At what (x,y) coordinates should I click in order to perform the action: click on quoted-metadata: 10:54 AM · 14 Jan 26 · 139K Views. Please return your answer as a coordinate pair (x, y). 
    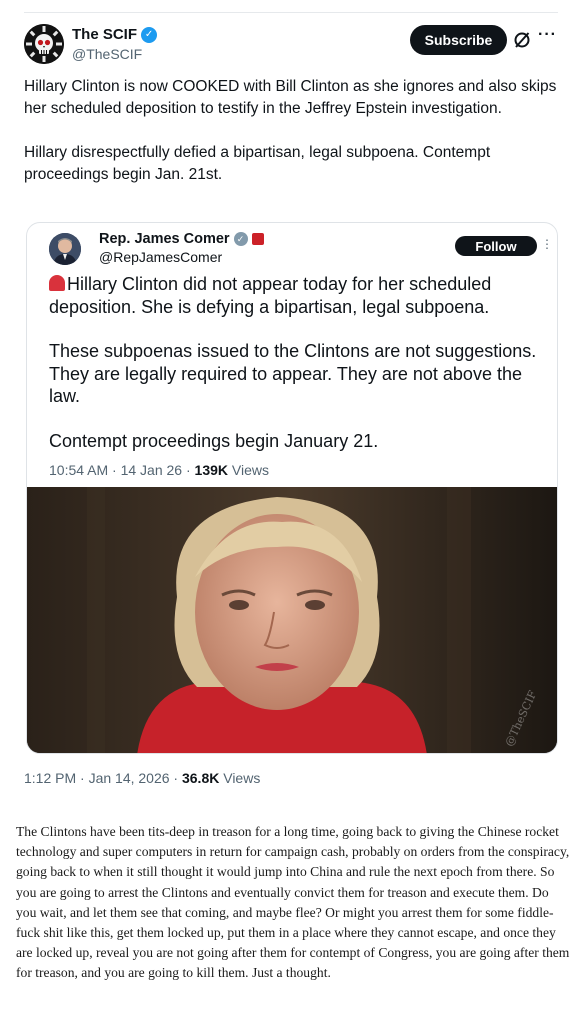
    Looking at the image, I should click on (159, 470).